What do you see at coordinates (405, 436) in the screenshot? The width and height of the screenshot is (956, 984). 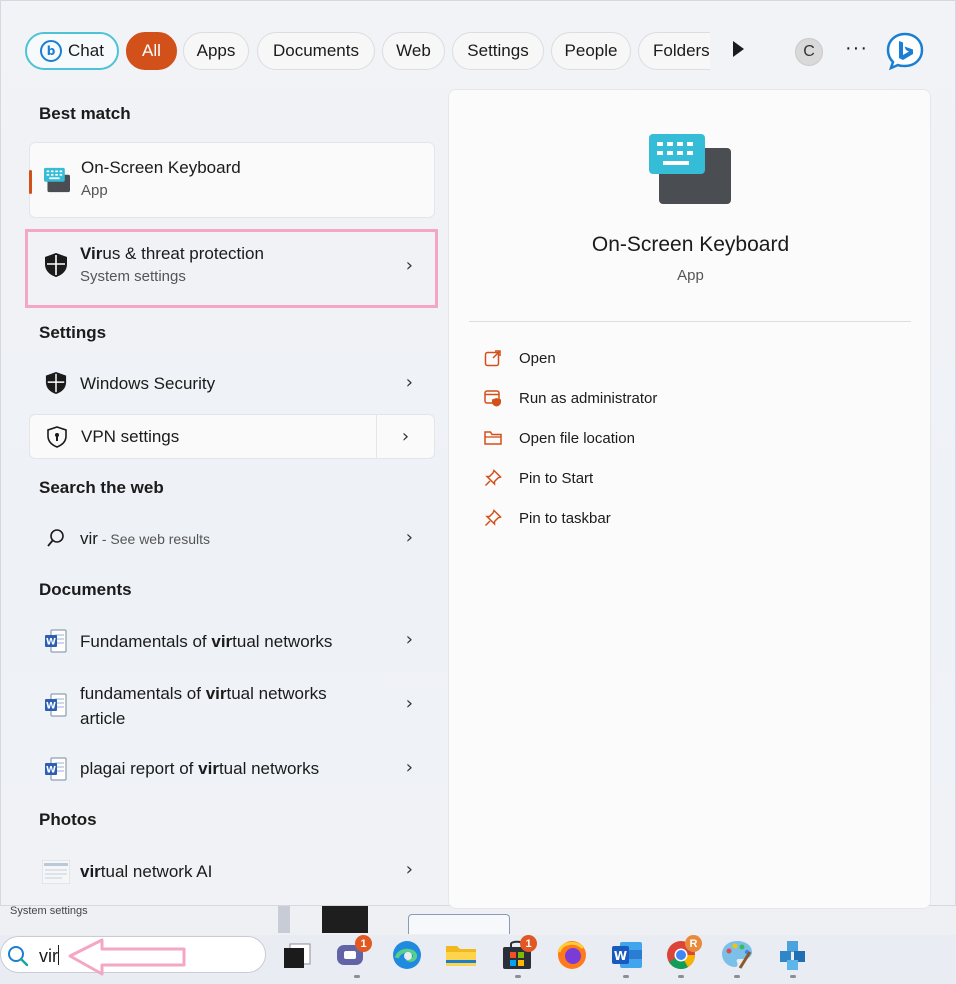 I see `vpn-expand-button: ›` at bounding box center [405, 436].